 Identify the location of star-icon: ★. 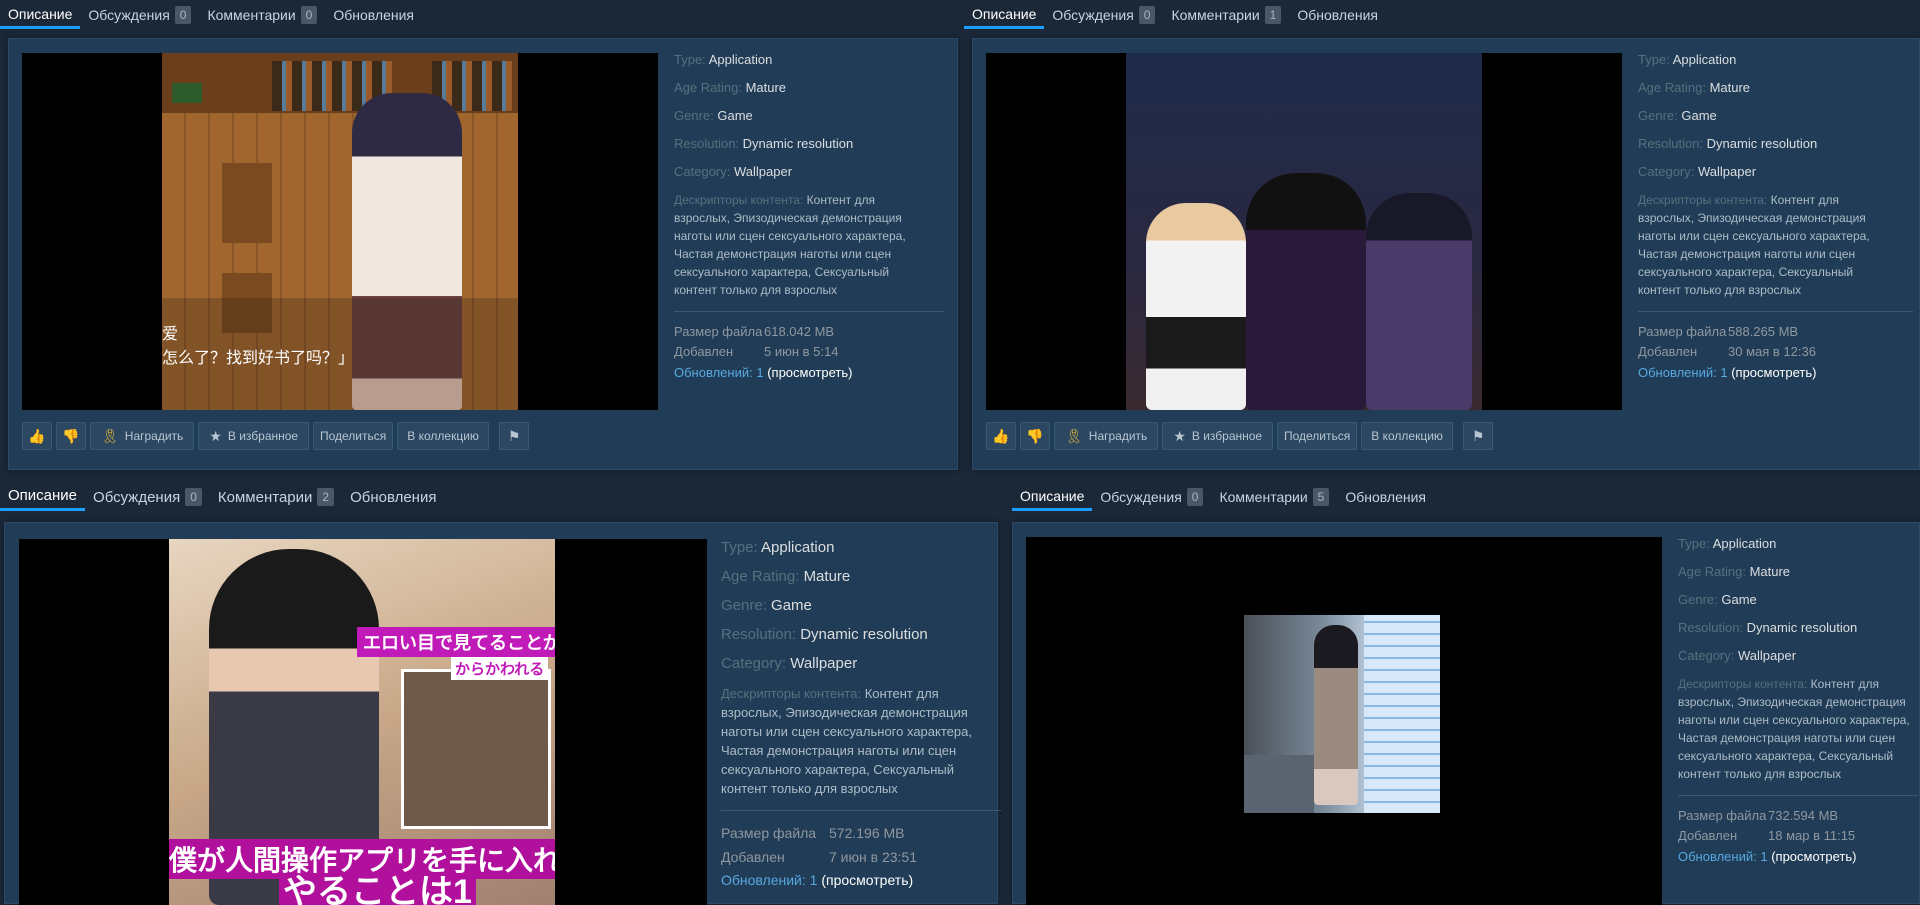
(1179, 436).